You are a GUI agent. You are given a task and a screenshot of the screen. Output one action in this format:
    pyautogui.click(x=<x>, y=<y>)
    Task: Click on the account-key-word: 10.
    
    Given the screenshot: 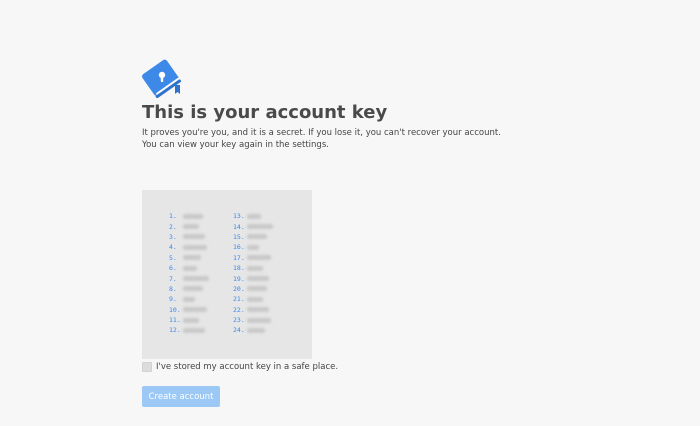 What is the action you would take?
    pyautogui.click(x=189, y=310)
    